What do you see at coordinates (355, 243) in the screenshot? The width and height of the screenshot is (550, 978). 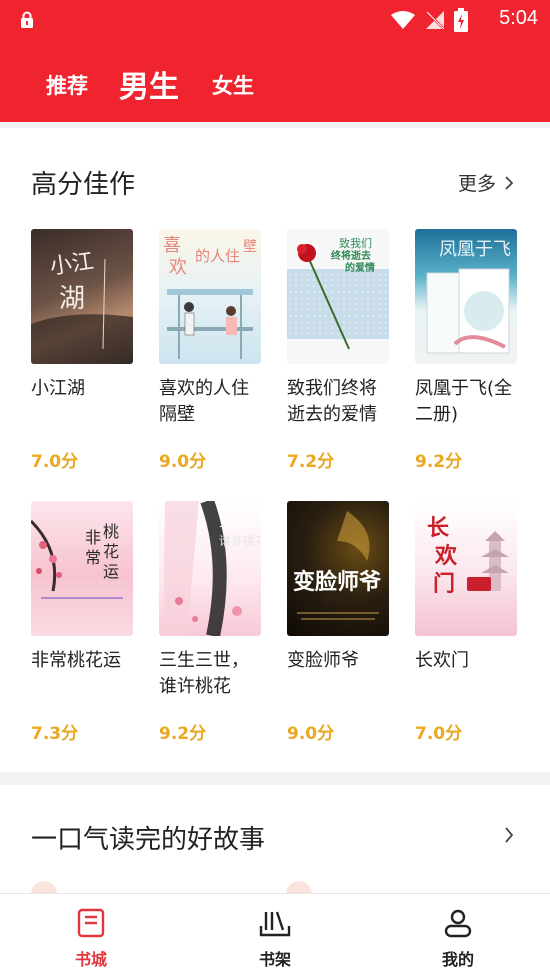 I see `svg-text: 致我们` at bounding box center [355, 243].